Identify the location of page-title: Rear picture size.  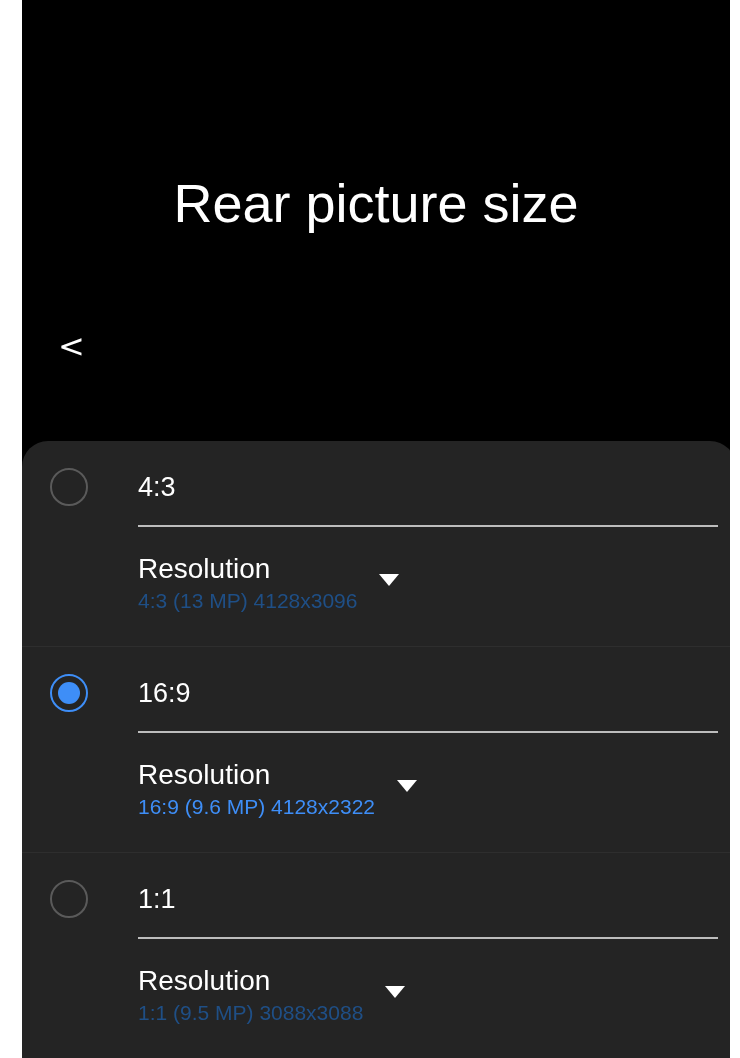
(376, 203).